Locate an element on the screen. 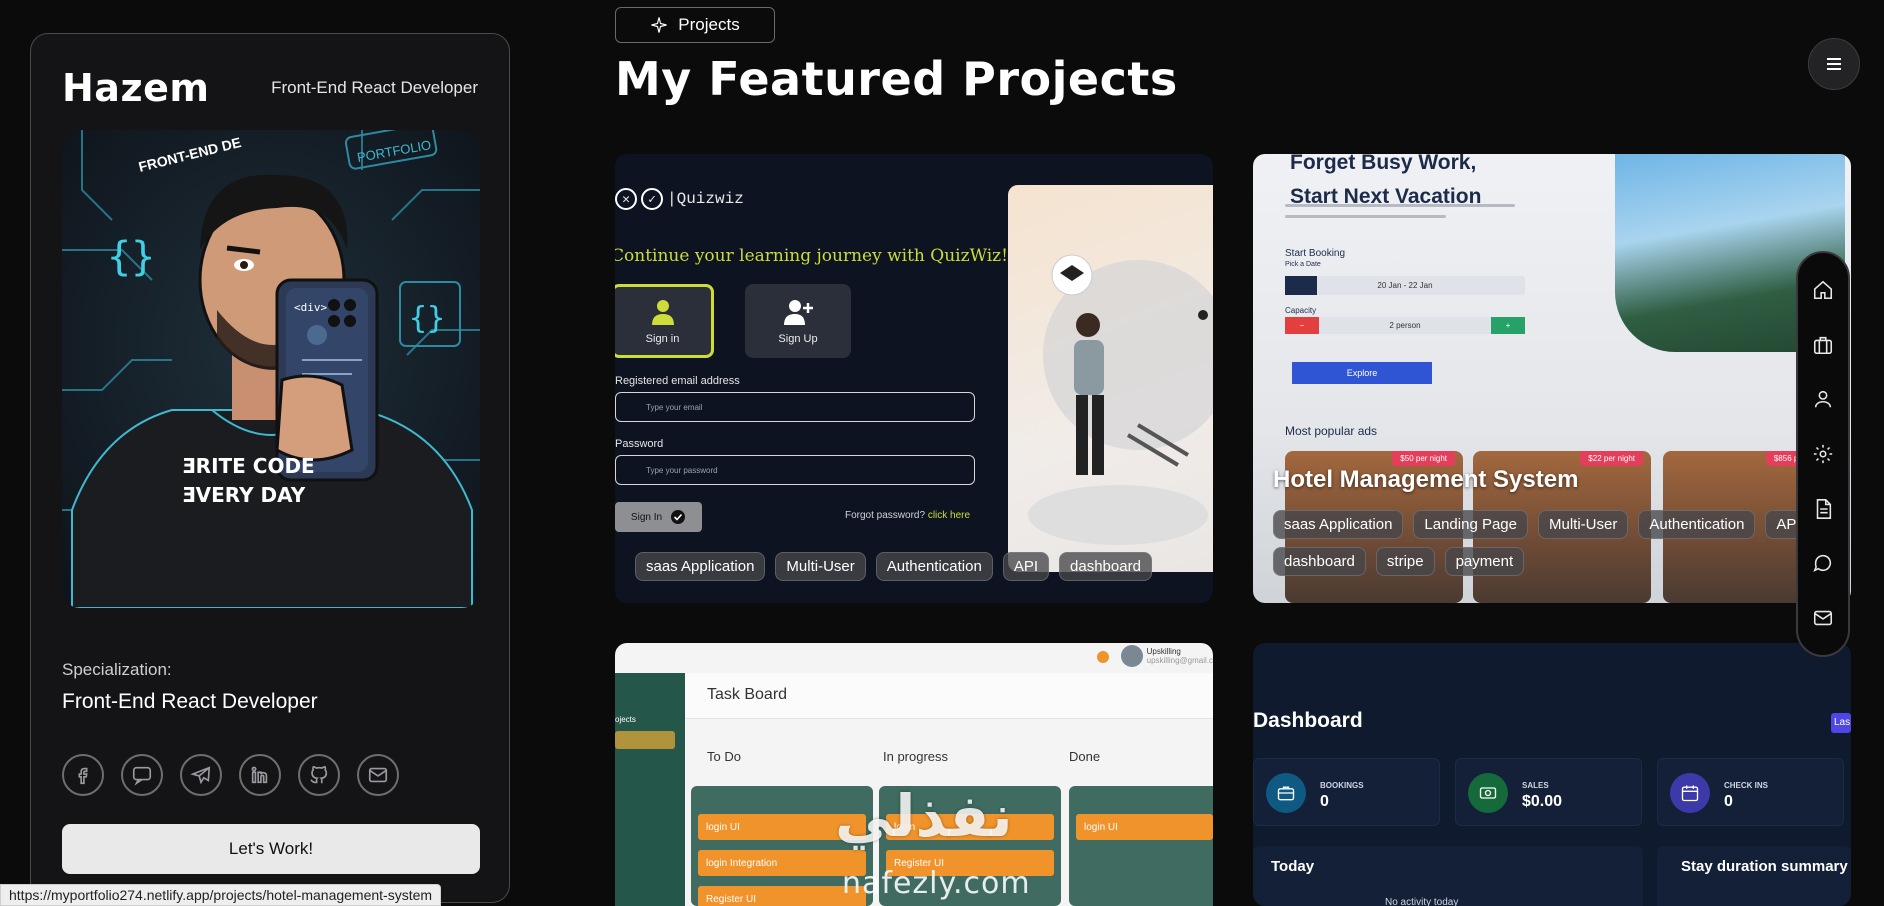 The height and width of the screenshot is (906, 1884). email-link is located at coordinates (378, 775).